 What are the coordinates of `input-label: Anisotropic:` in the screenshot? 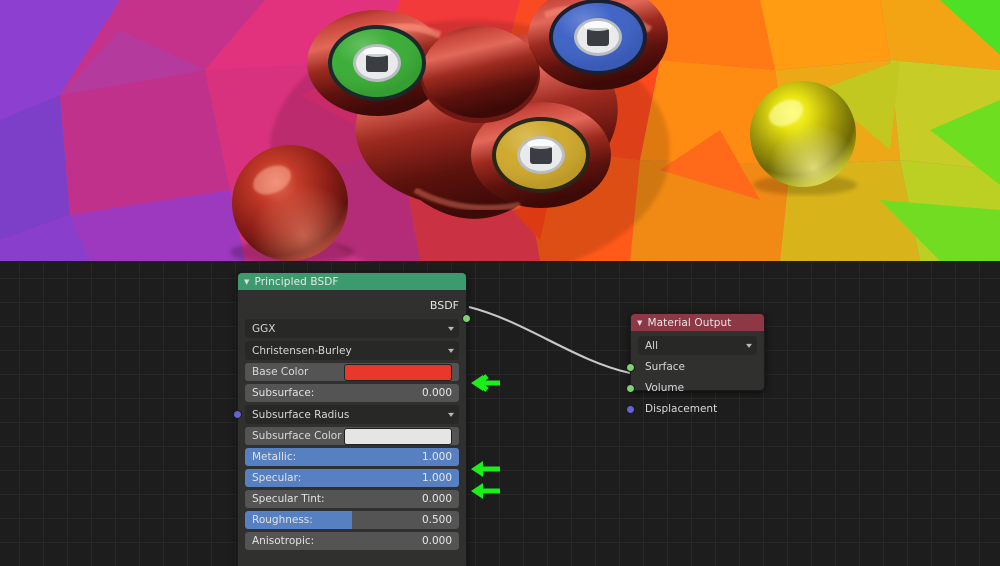 It's located at (283, 541).